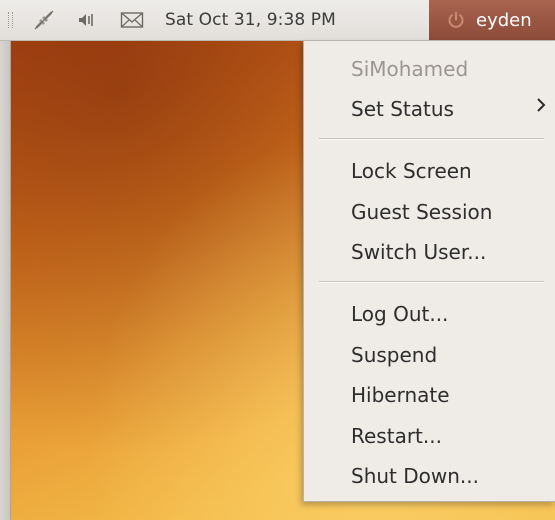 This screenshot has width=555, height=520. What do you see at coordinates (410, 69) in the screenshot?
I see `menu-header-username: SiMohamed` at bounding box center [410, 69].